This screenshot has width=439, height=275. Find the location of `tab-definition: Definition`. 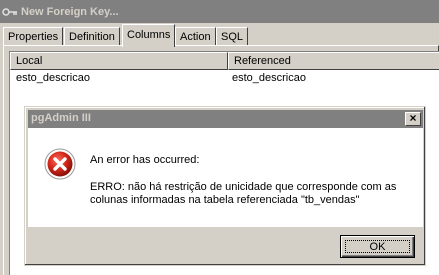

tab-definition: Definition is located at coordinates (92, 37).